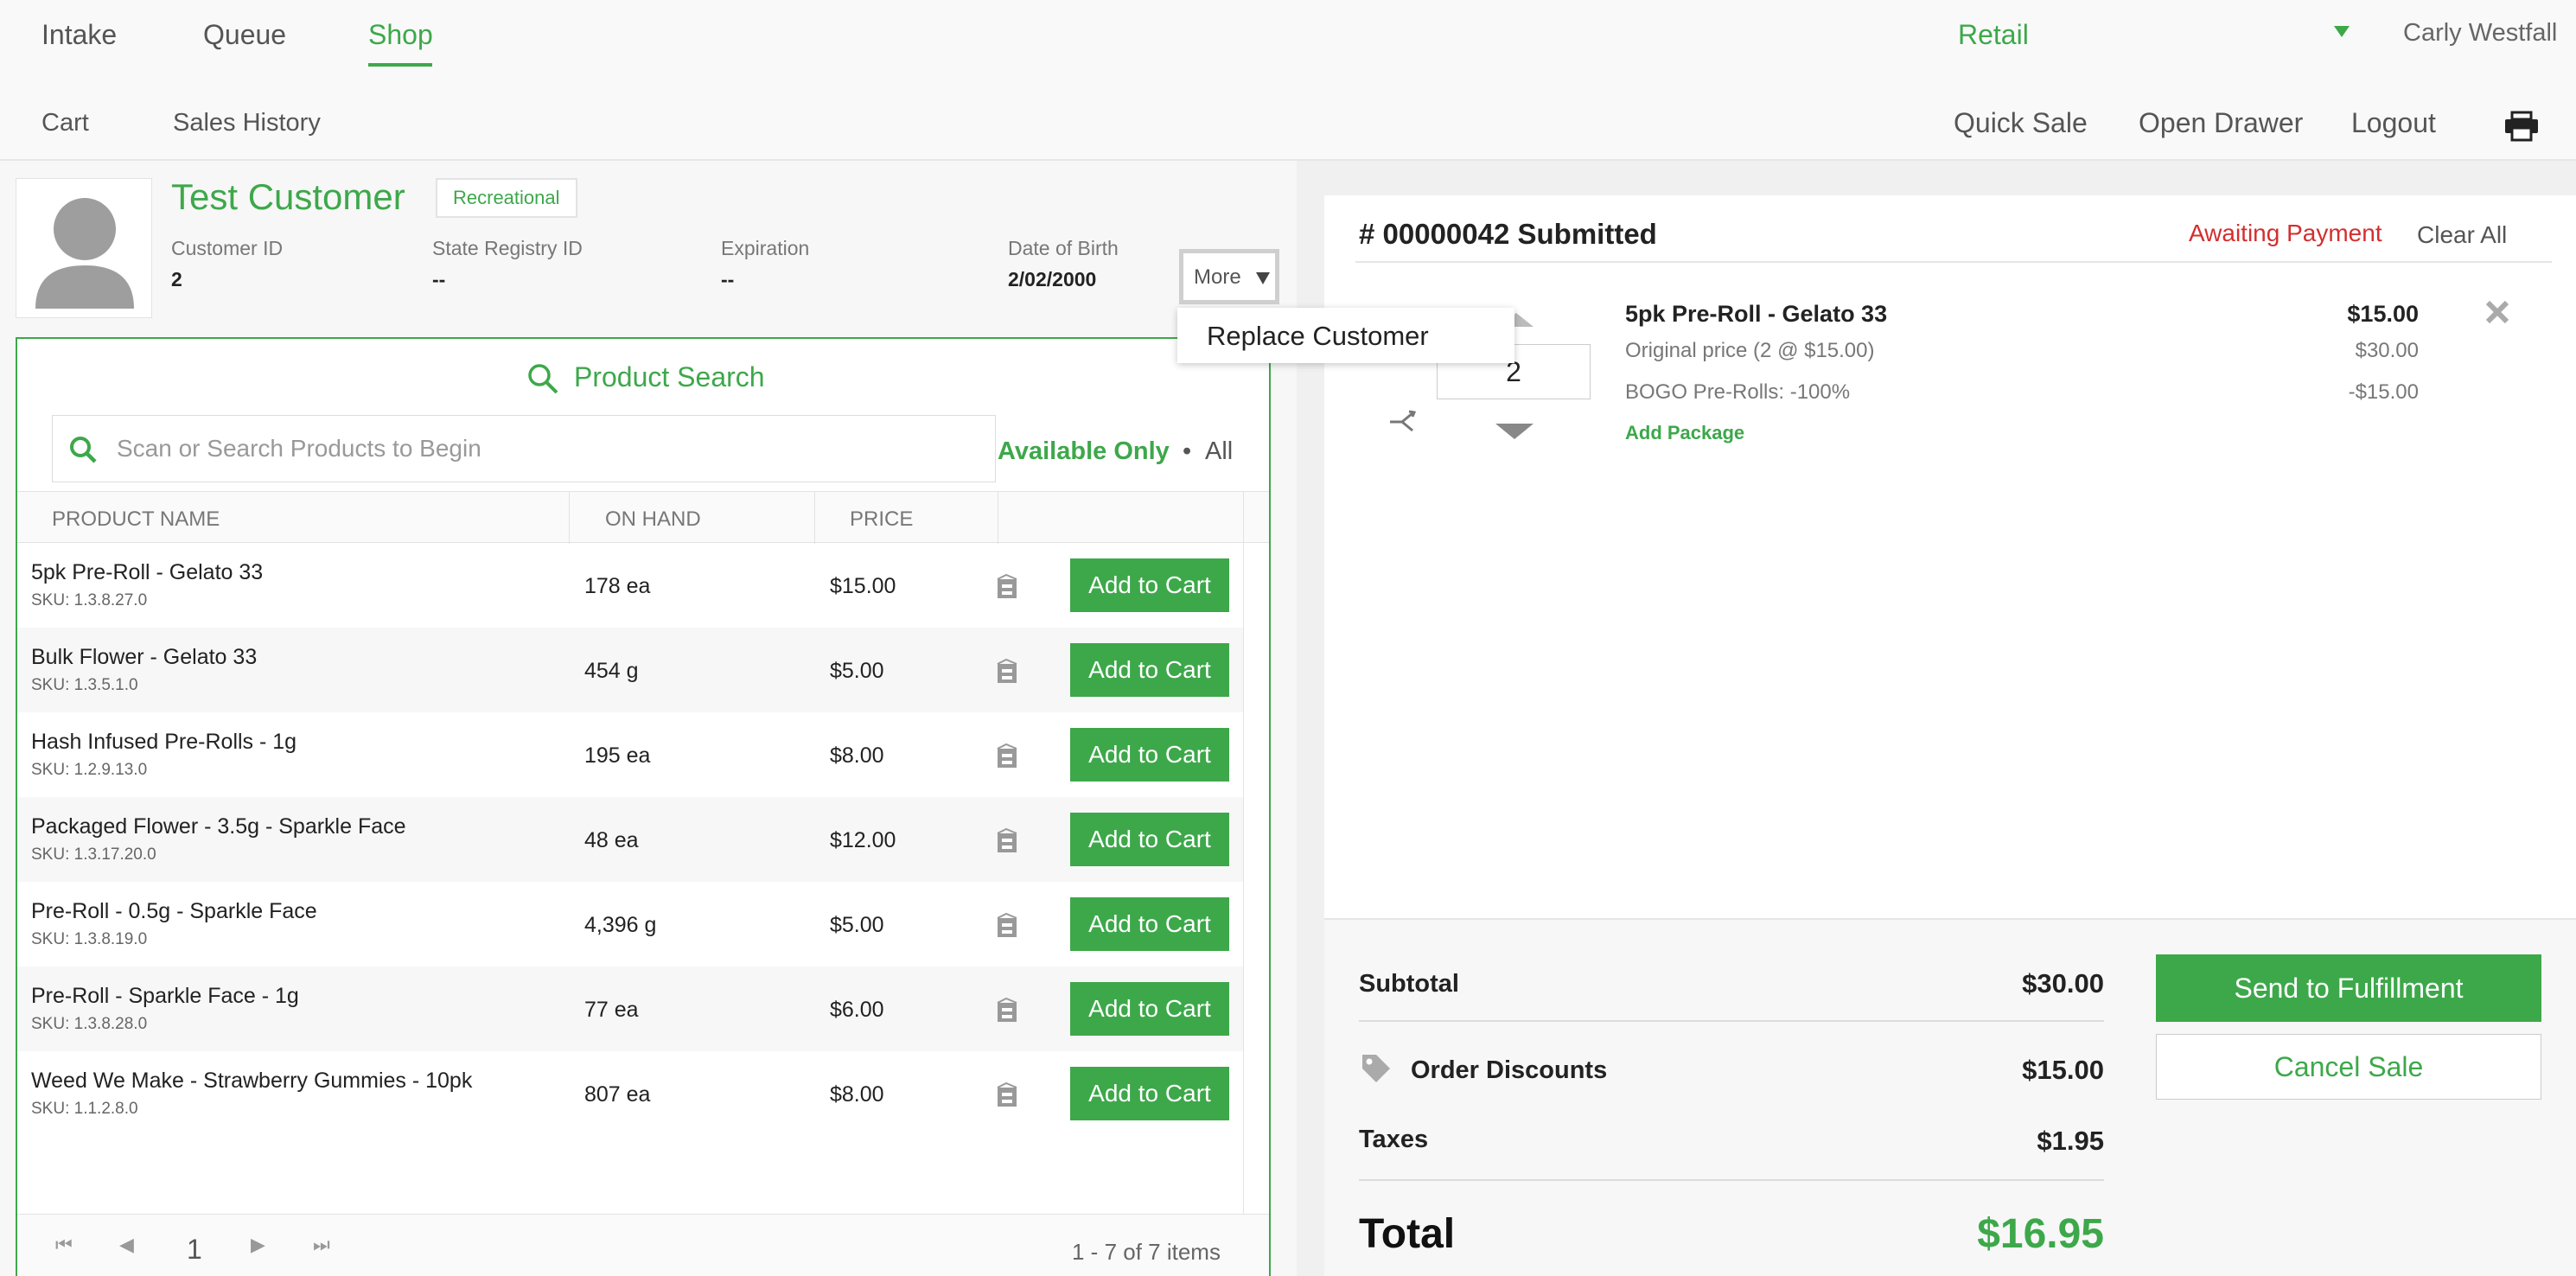 Image resolution: width=2576 pixels, height=1276 pixels. Describe the element at coordinates (1052, 279) in the screenshot. I see `dob-value: 2/02/2000` at that location.